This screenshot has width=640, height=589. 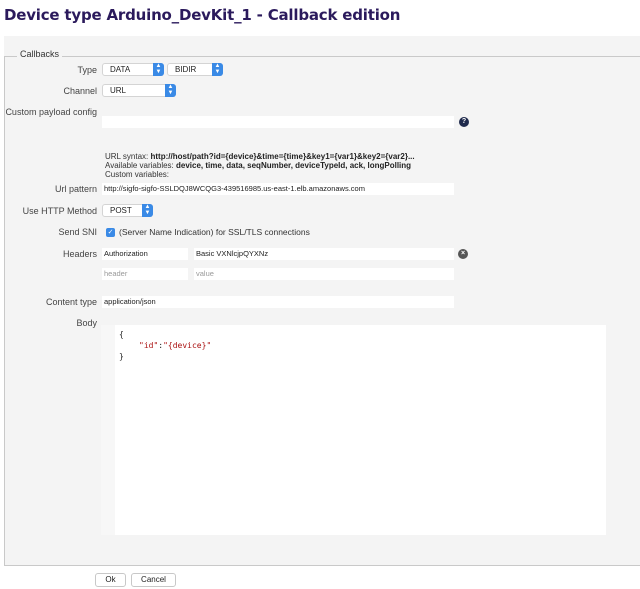 What do you see at coordinates (175, 345) in the screenshot?
I see `code-line: "id":"{device}"` at bounding box center [175, 345].